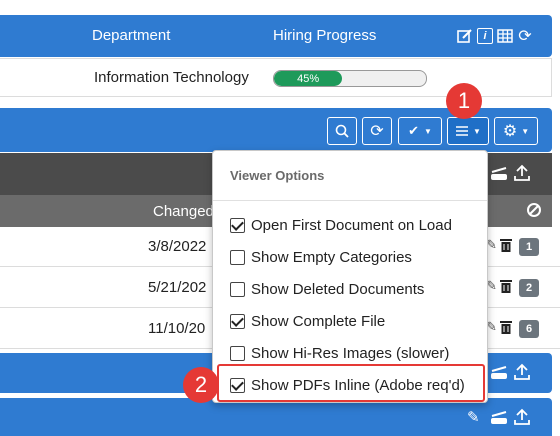 Image resolution: width=560 pixels, height=436 pixels. Describe the element at coordinates (237, 353) in the screenshot. I see `checkbox-show-hi-res-images` at that location.